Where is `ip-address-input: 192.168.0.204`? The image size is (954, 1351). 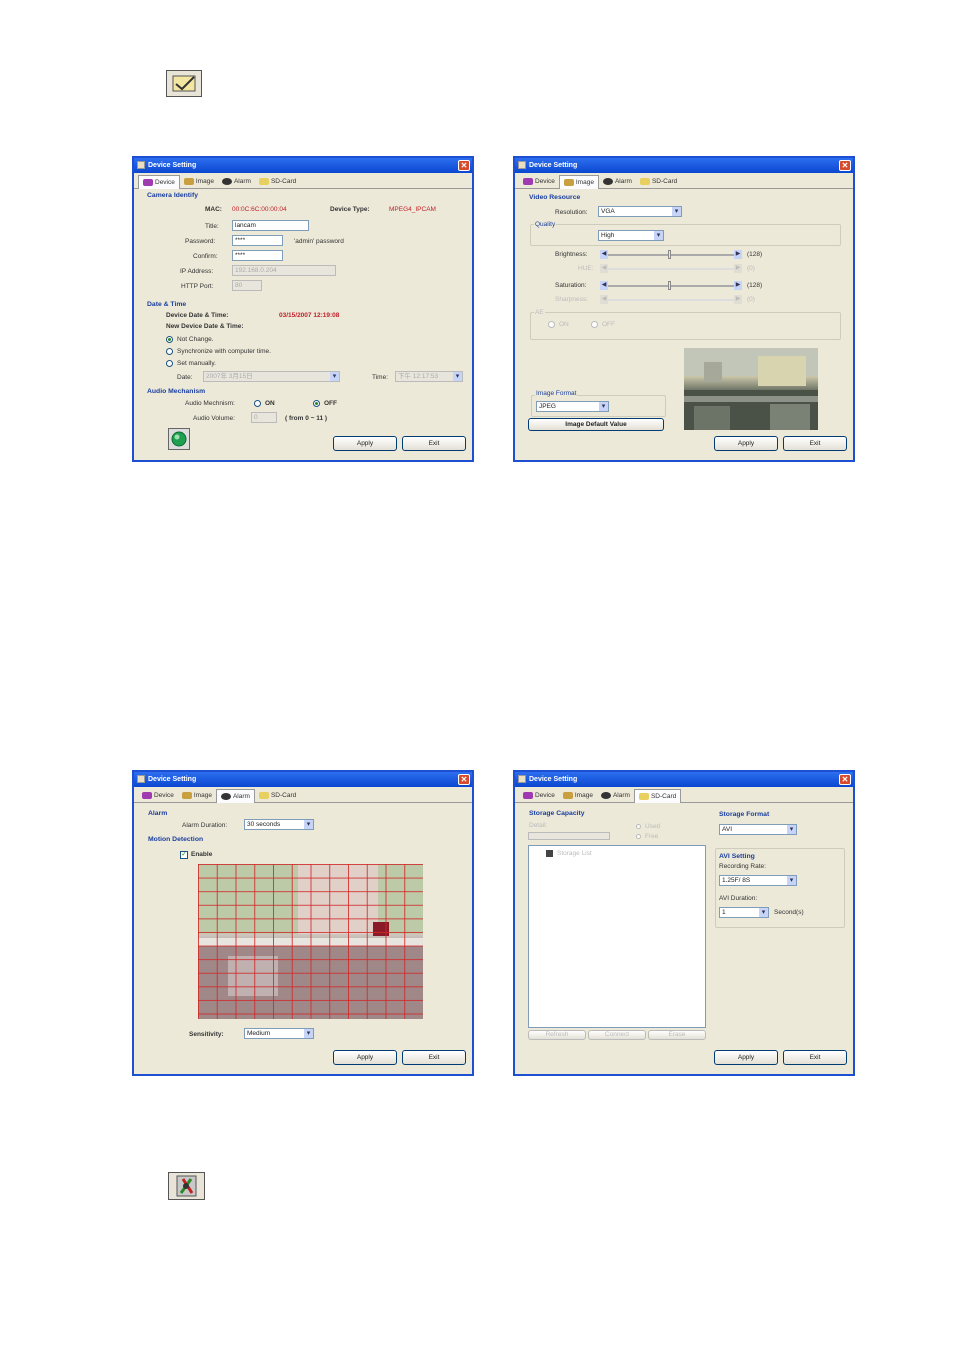 ip-address-input: 192.168.0.204 is located at coordinates (284, 270).